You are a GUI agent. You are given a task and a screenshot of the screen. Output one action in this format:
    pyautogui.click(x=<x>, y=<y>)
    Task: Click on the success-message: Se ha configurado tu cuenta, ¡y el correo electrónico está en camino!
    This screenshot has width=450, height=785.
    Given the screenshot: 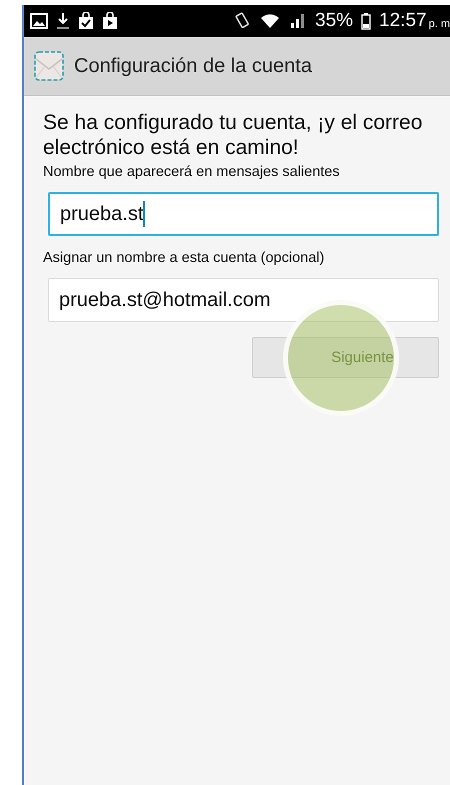 What is the action you would take?
    pyautogui.click(x=233, y=135)
    